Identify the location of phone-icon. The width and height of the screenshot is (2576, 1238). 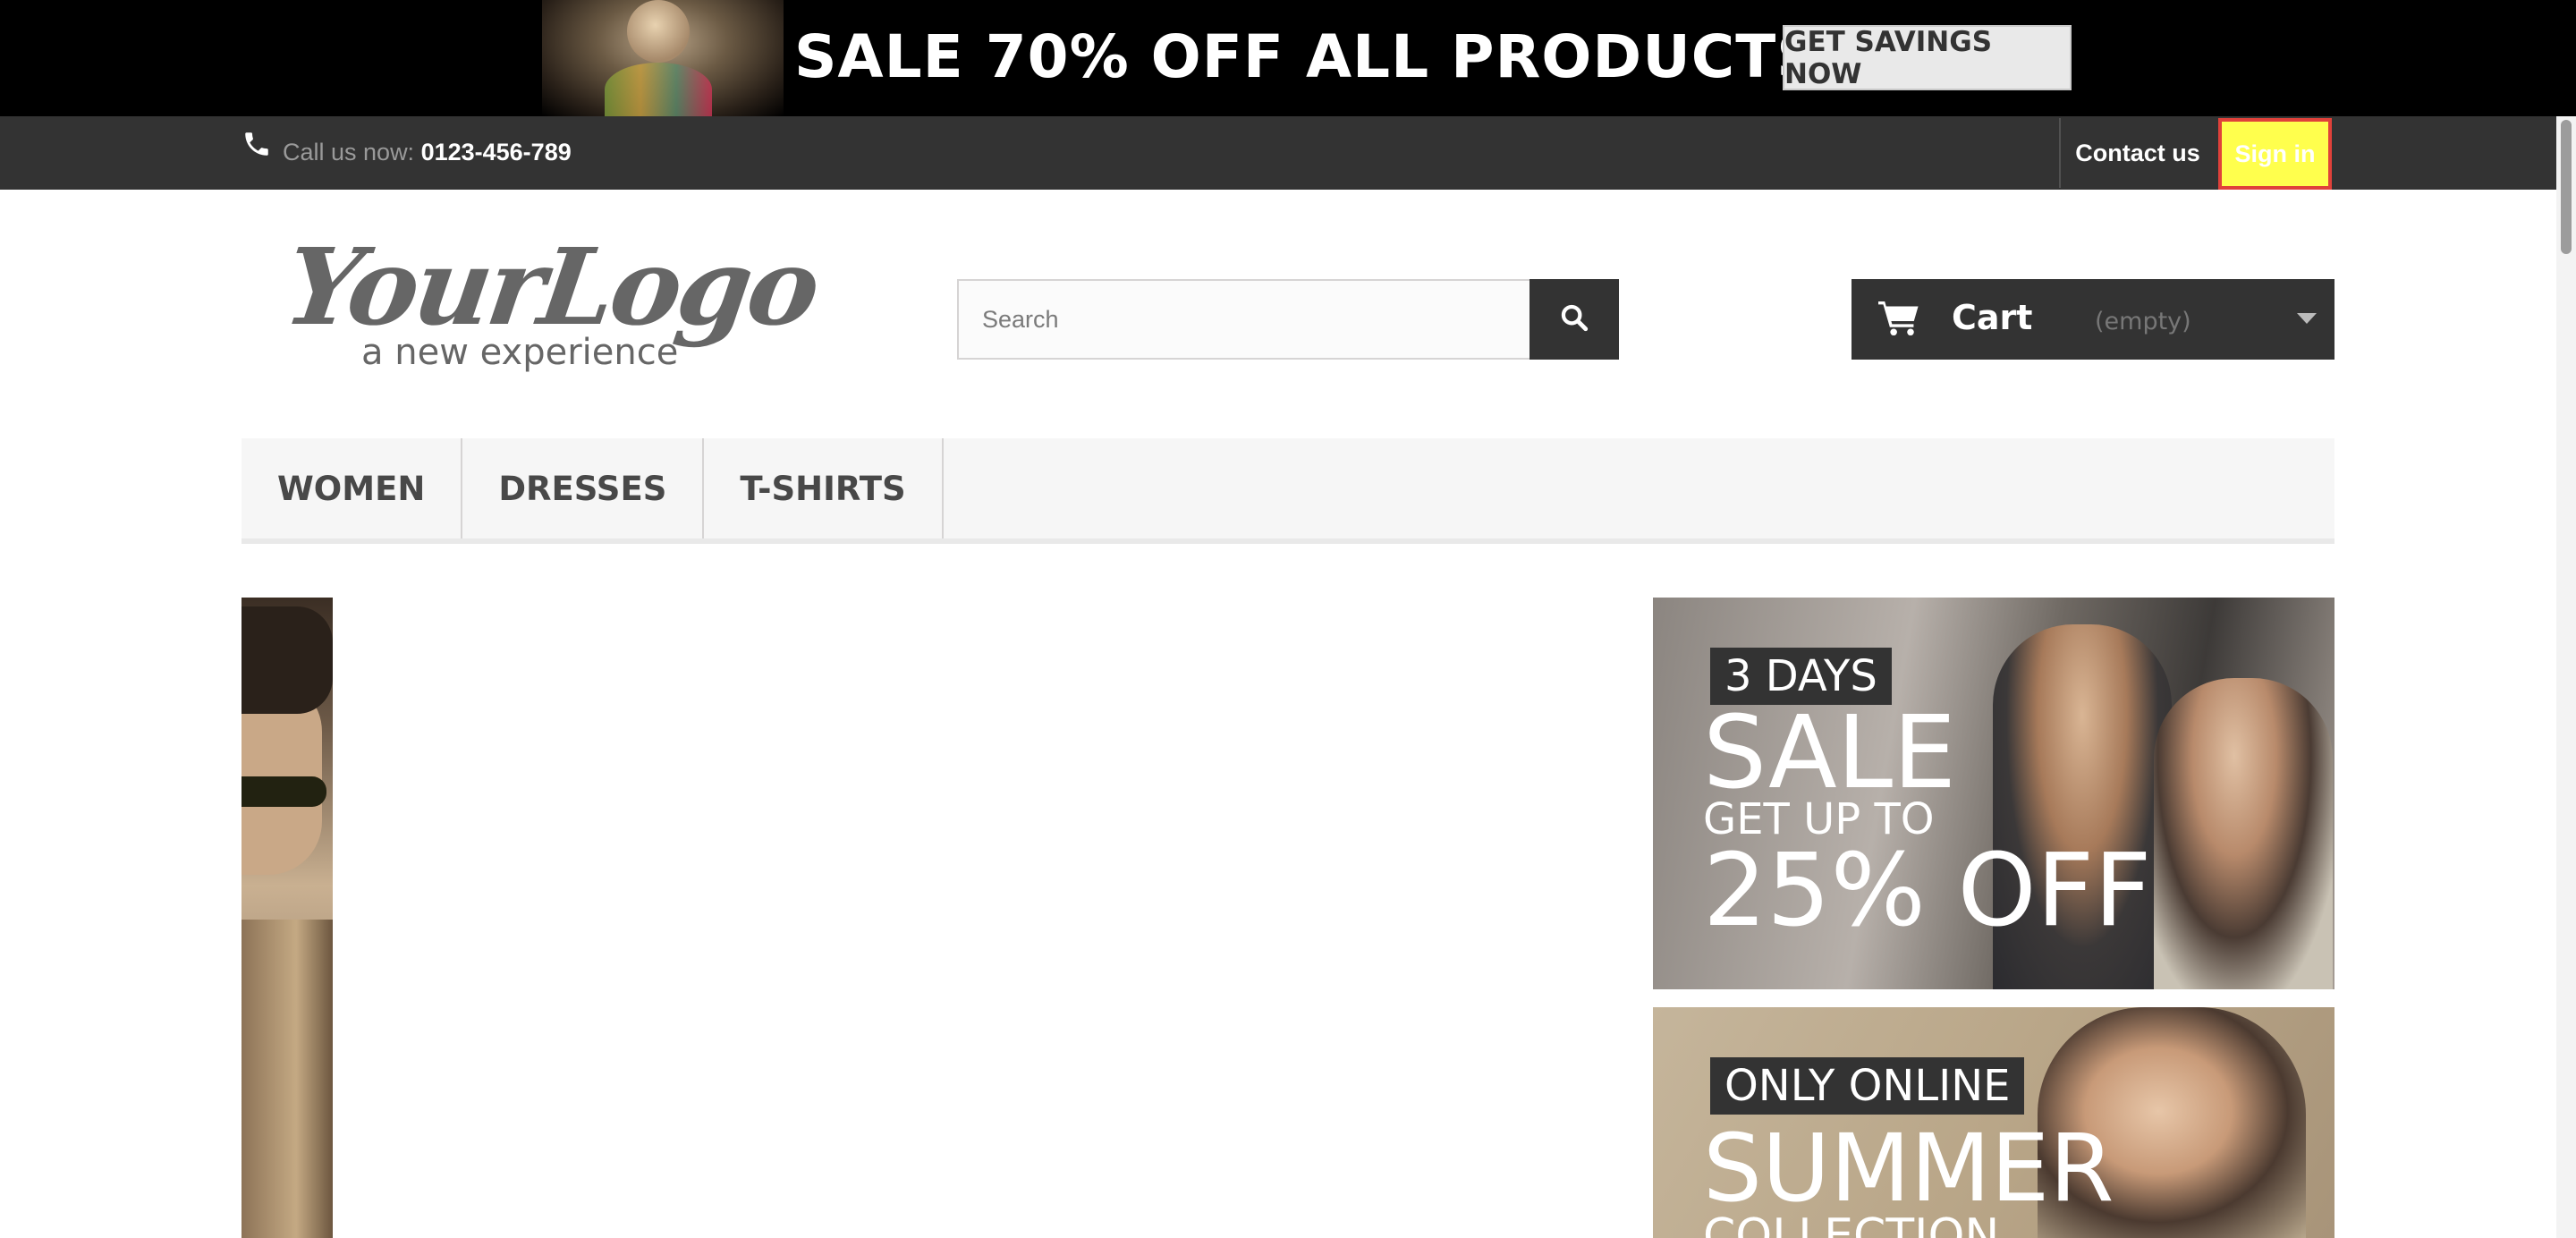
(257, 144).